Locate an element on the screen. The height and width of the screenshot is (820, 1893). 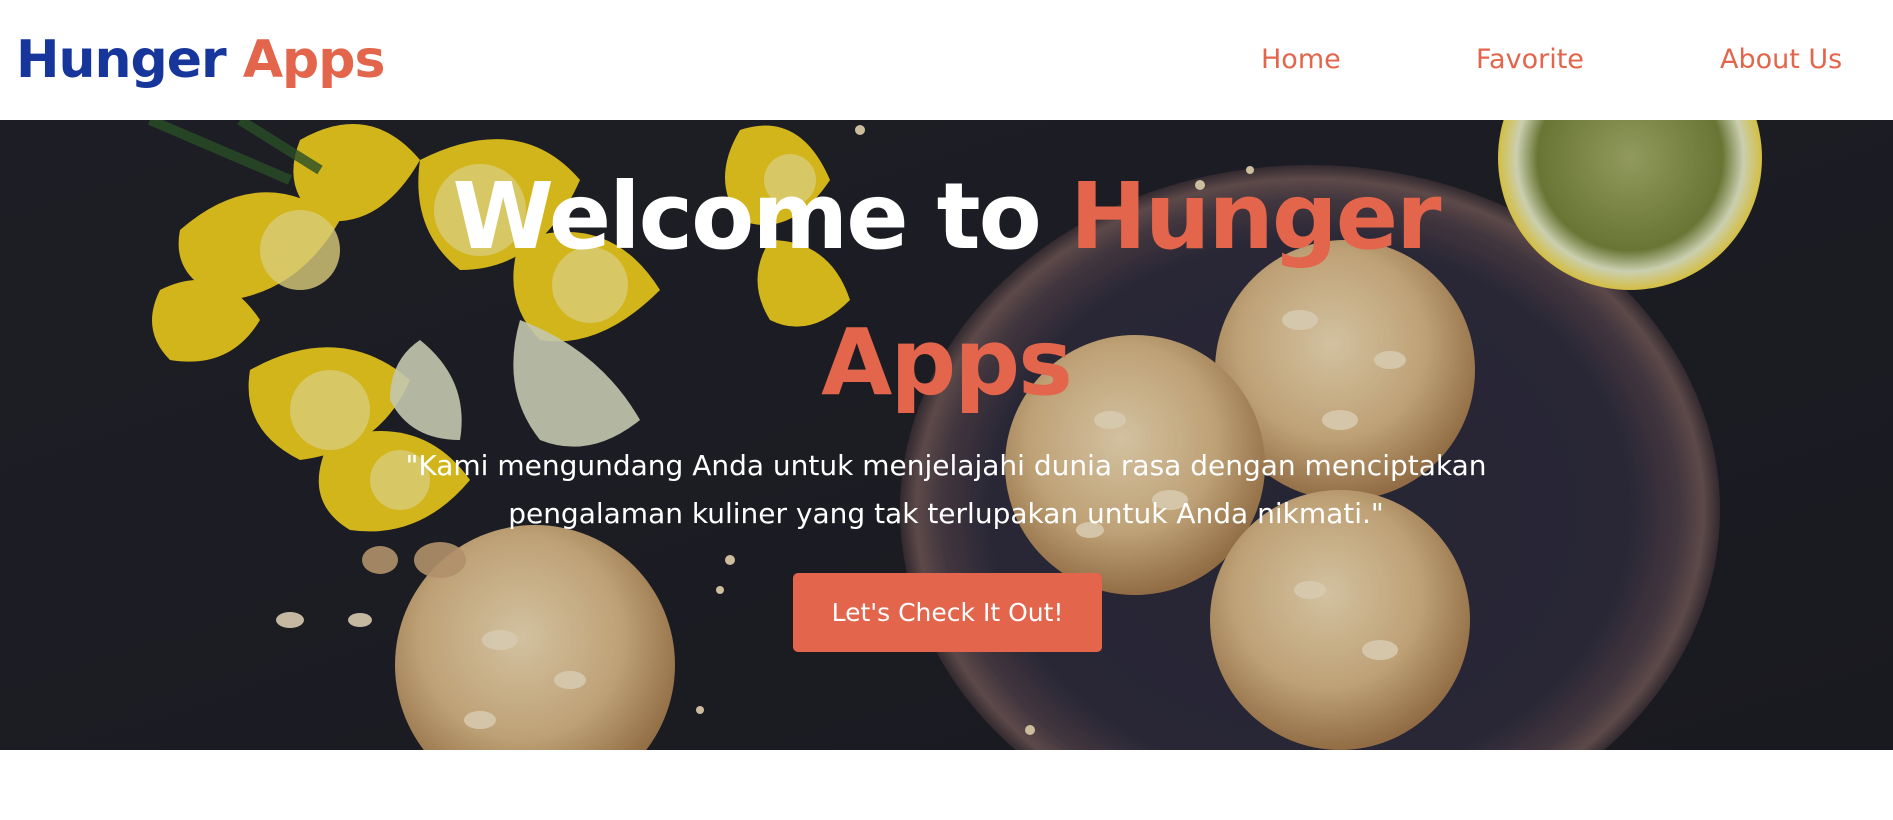
app-header: Hunger Apps Home Favorite About Us is located at coordinates (946, 60).